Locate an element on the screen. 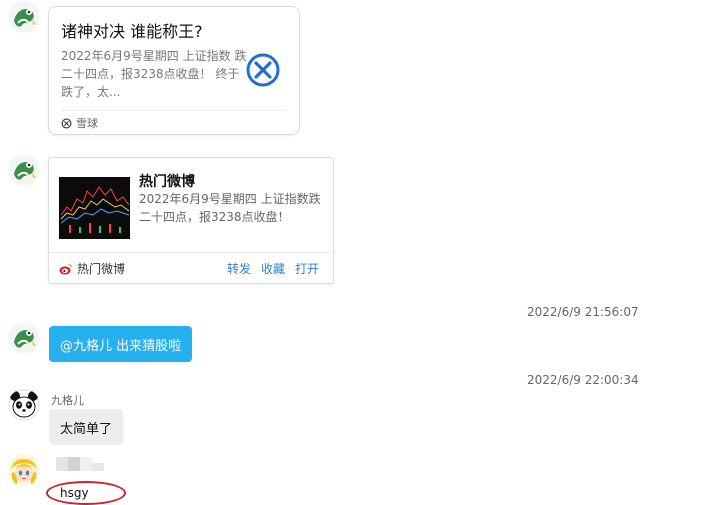 This screenshot has height=505, width=727. stock-chart-thumbnail is located at coordinates (94, 208).